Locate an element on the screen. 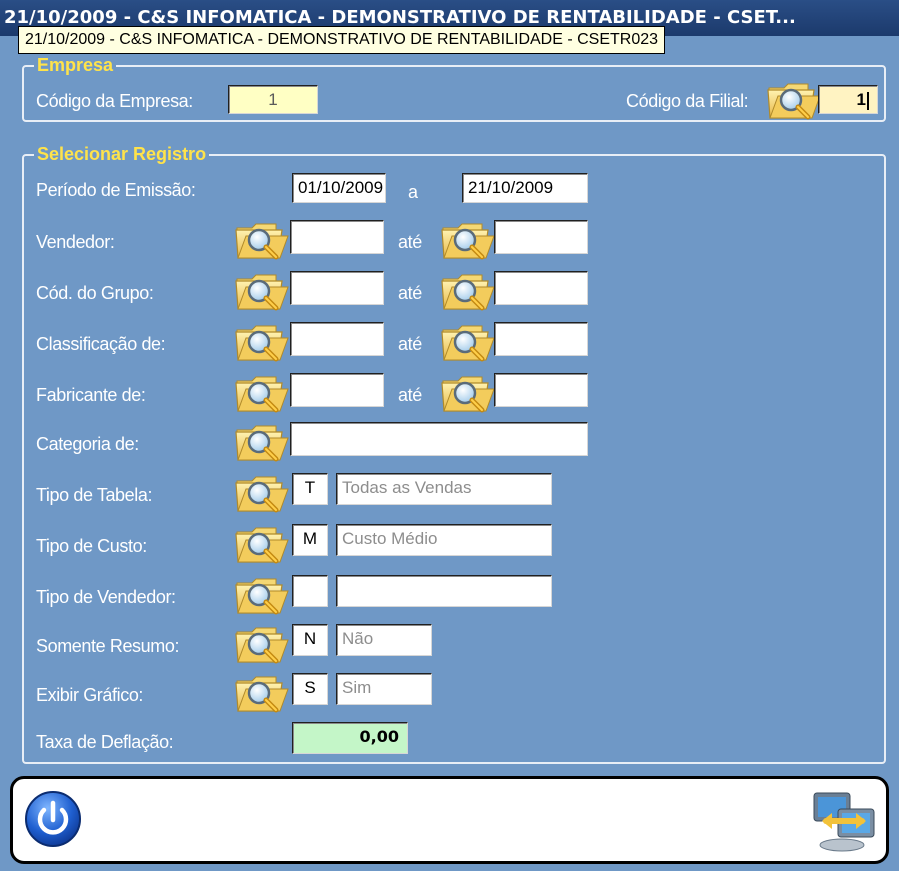  vendedor-label: Vendedor: is located at coordinates (75, 242).